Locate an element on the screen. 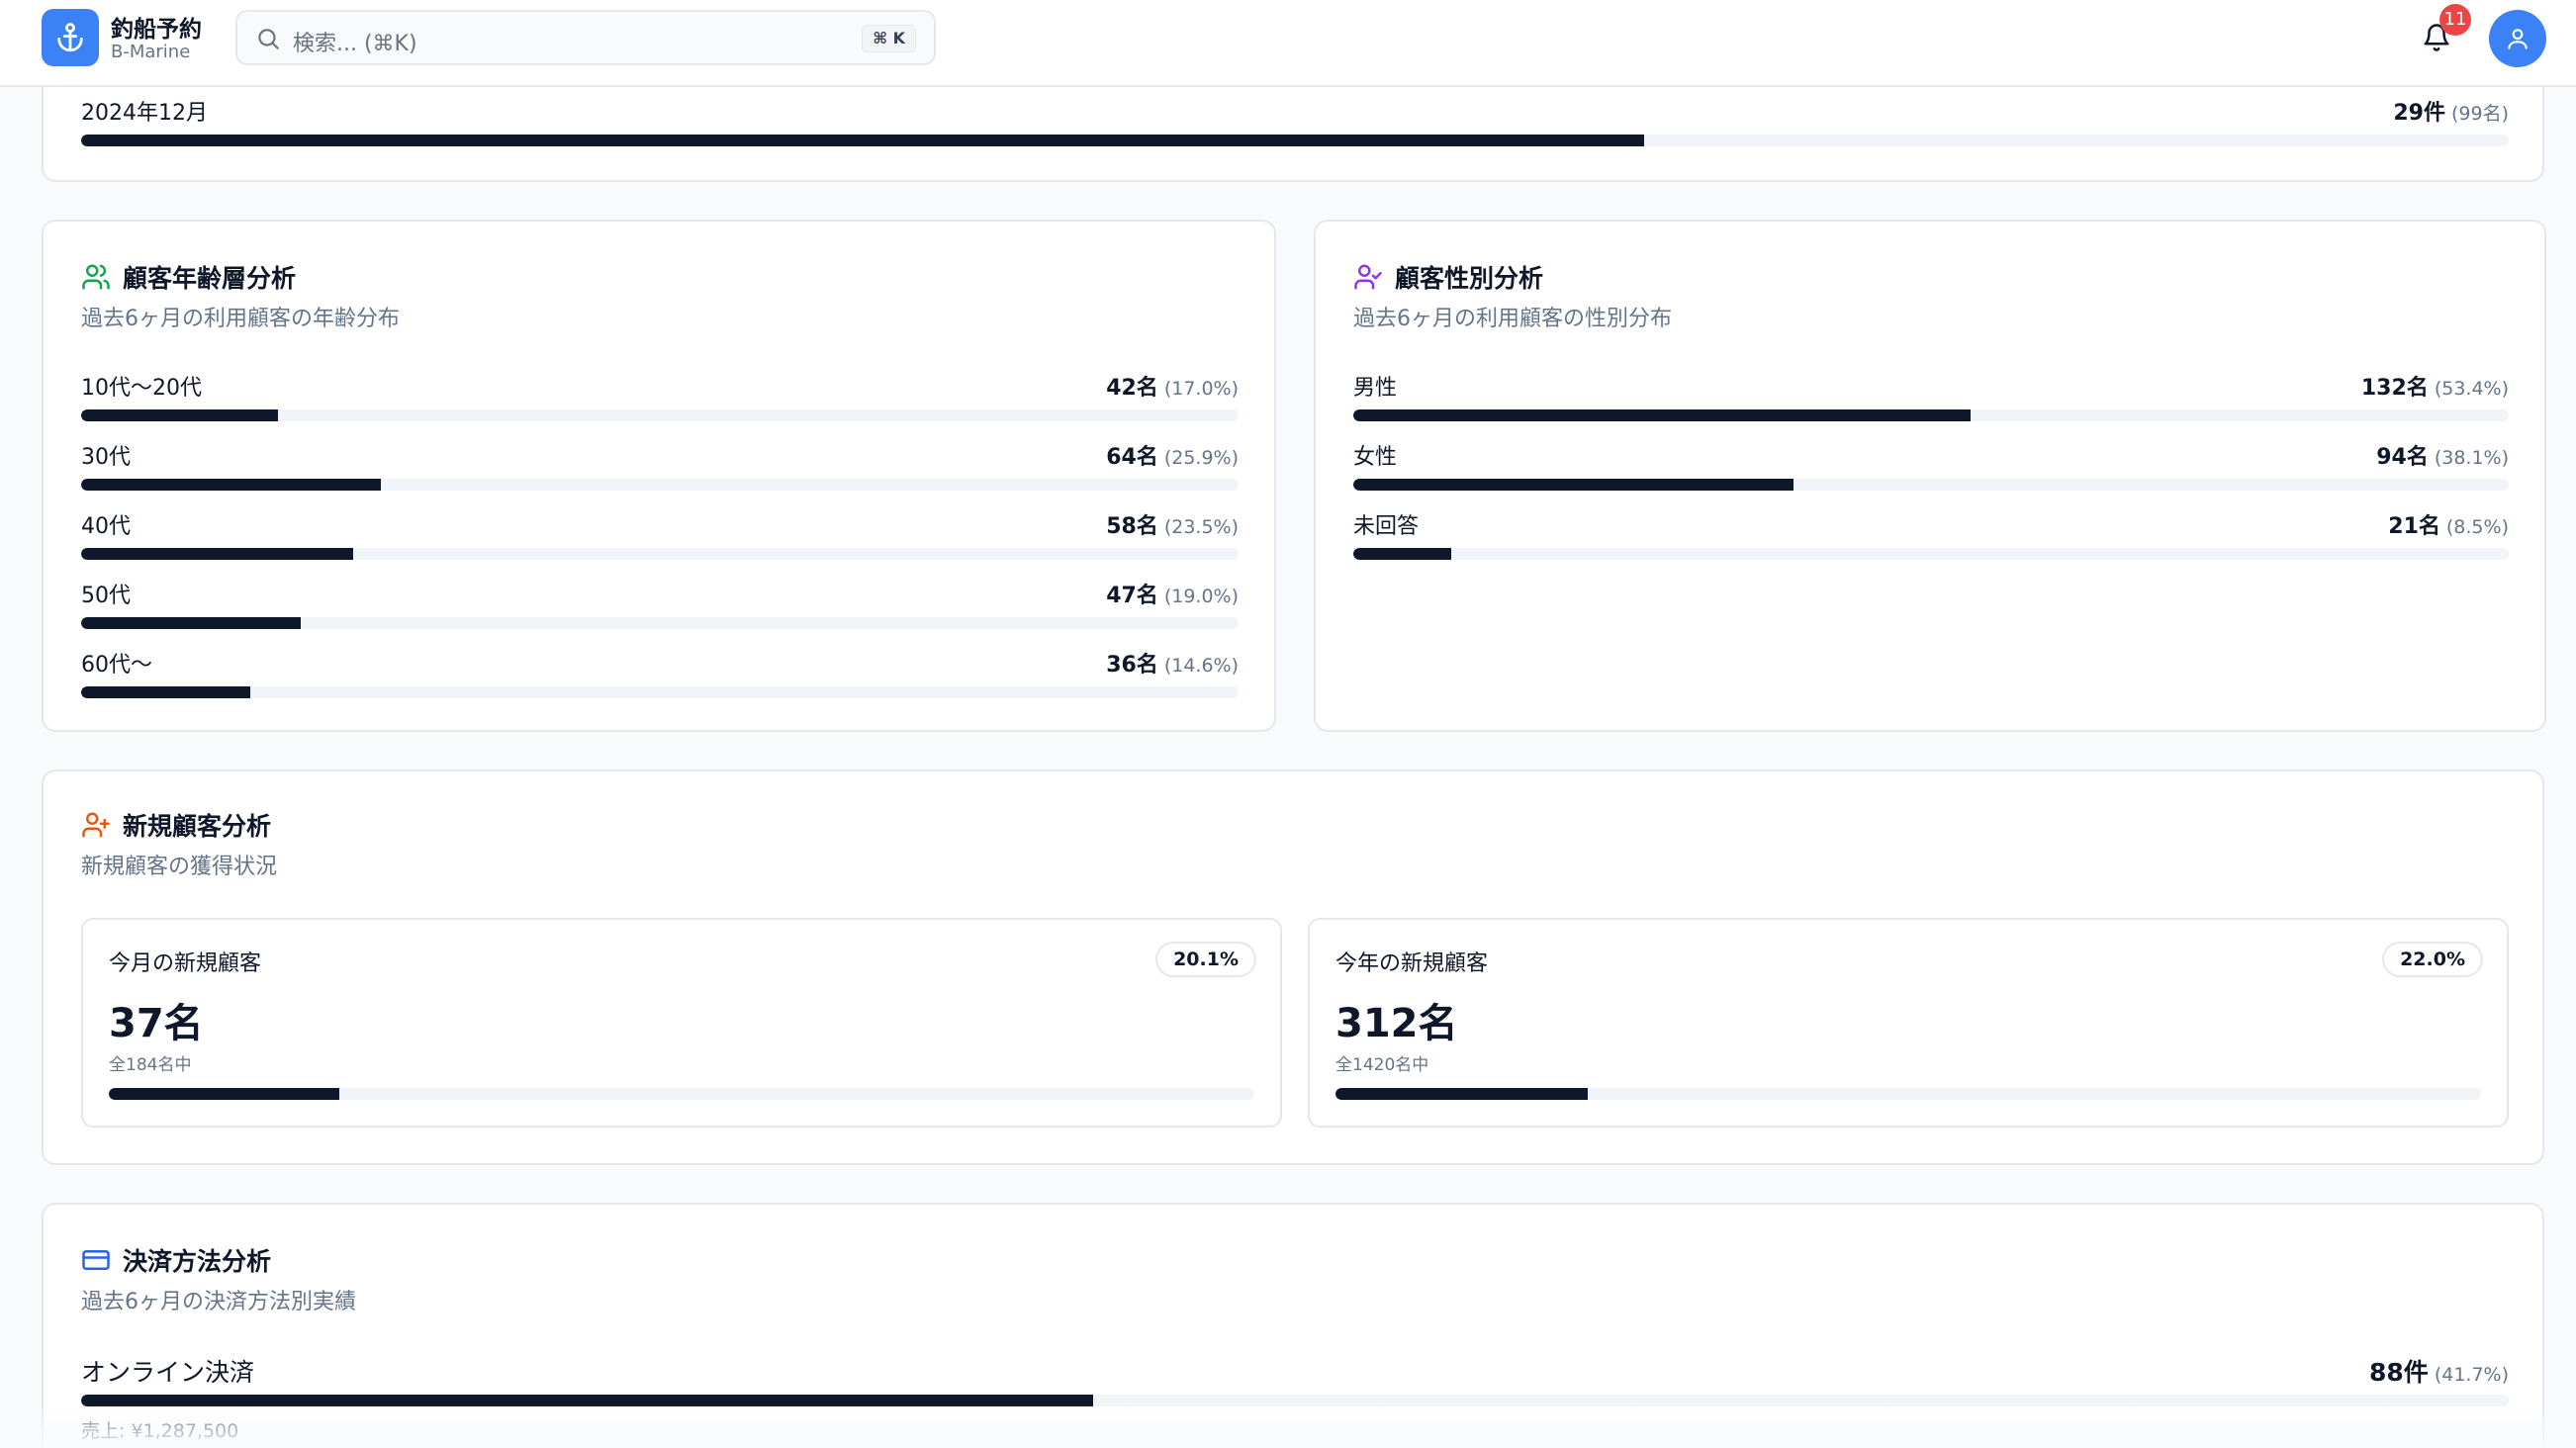 Image resolution: width=2576 pixels, height=1448 pixels. gender-row: 未回答 21名 (8.5%) is located at coordinates (1931, 534).